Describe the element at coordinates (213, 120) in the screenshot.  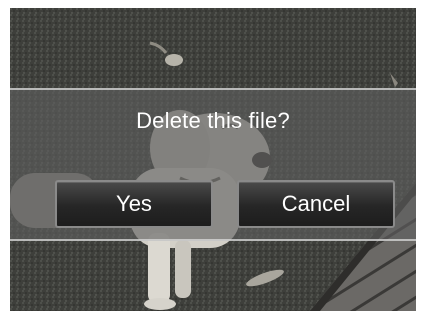
I see `dialog-message: Delete this file?` at that location.